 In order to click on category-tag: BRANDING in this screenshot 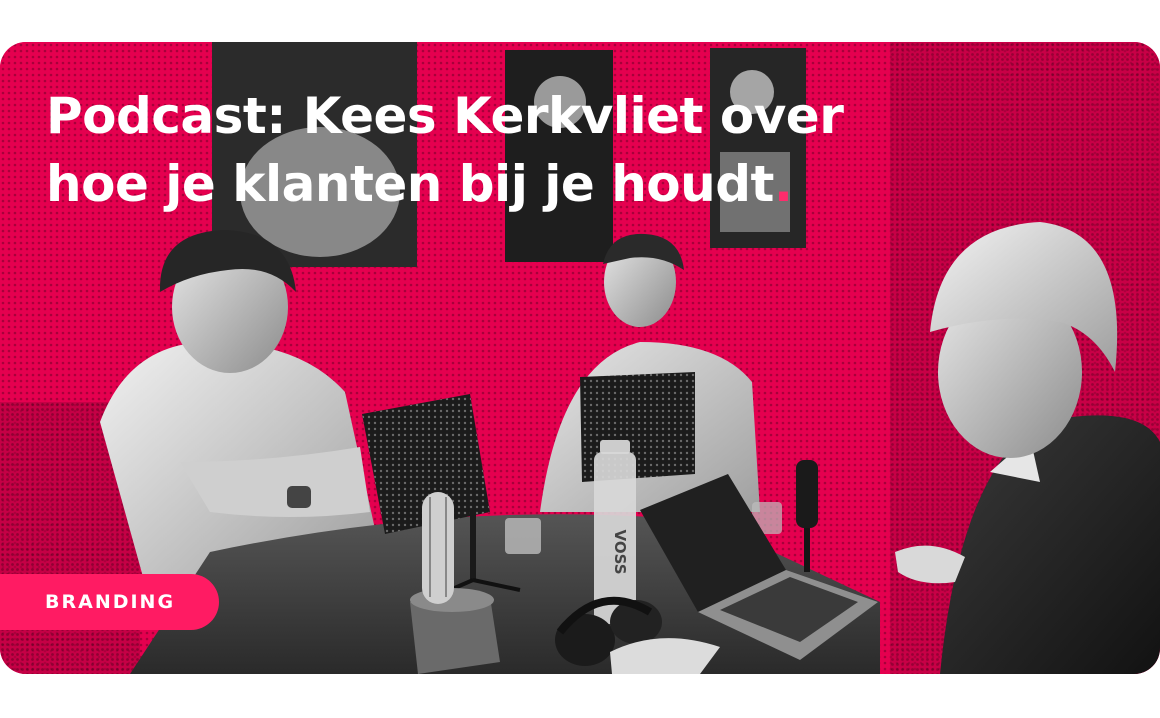, I will do `click(110, 602)`.